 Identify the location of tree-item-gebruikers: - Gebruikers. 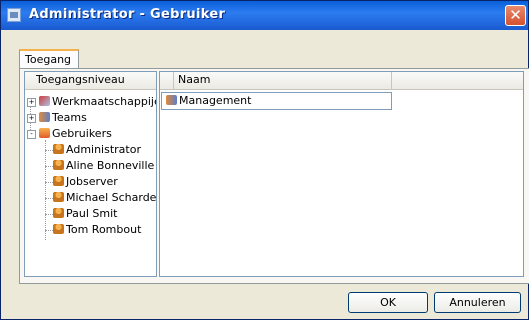
(69, 134).